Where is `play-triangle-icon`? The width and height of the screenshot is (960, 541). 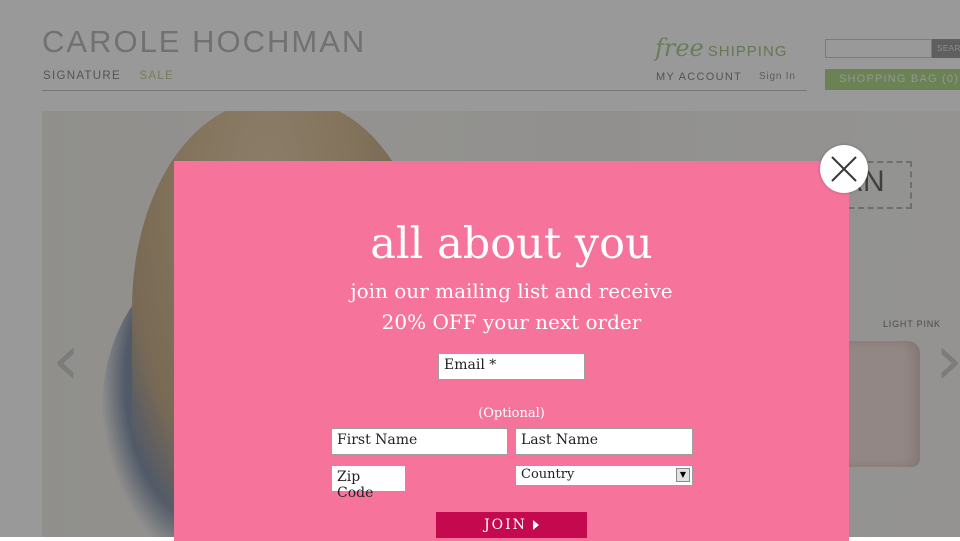
play-triangle-icon is located at coordinates (535, 525).